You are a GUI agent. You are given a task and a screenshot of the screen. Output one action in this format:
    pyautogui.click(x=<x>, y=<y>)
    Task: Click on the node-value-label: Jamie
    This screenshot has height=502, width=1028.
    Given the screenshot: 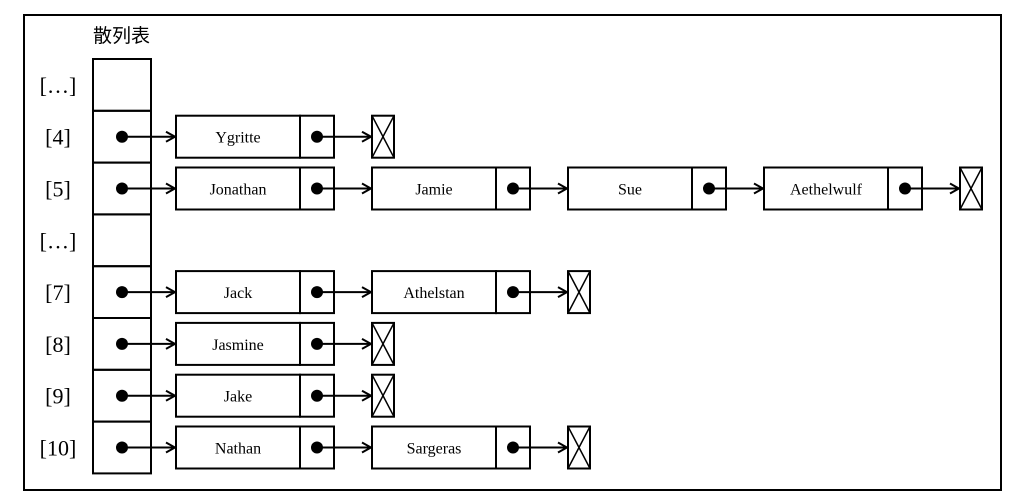 What is the action you would take?
    pyautogui.click(x=433, y=190)
    